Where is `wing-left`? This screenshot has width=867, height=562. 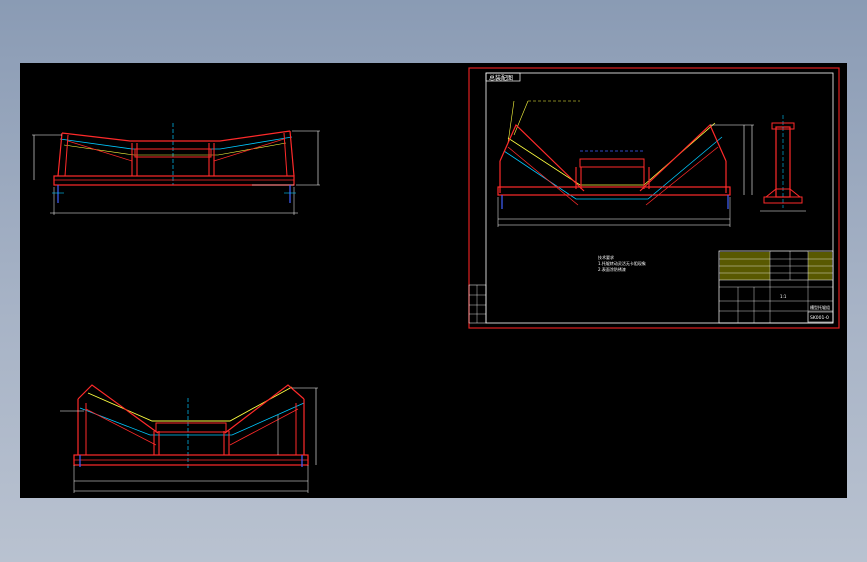
wing-left is located at coordinates (542, 157).